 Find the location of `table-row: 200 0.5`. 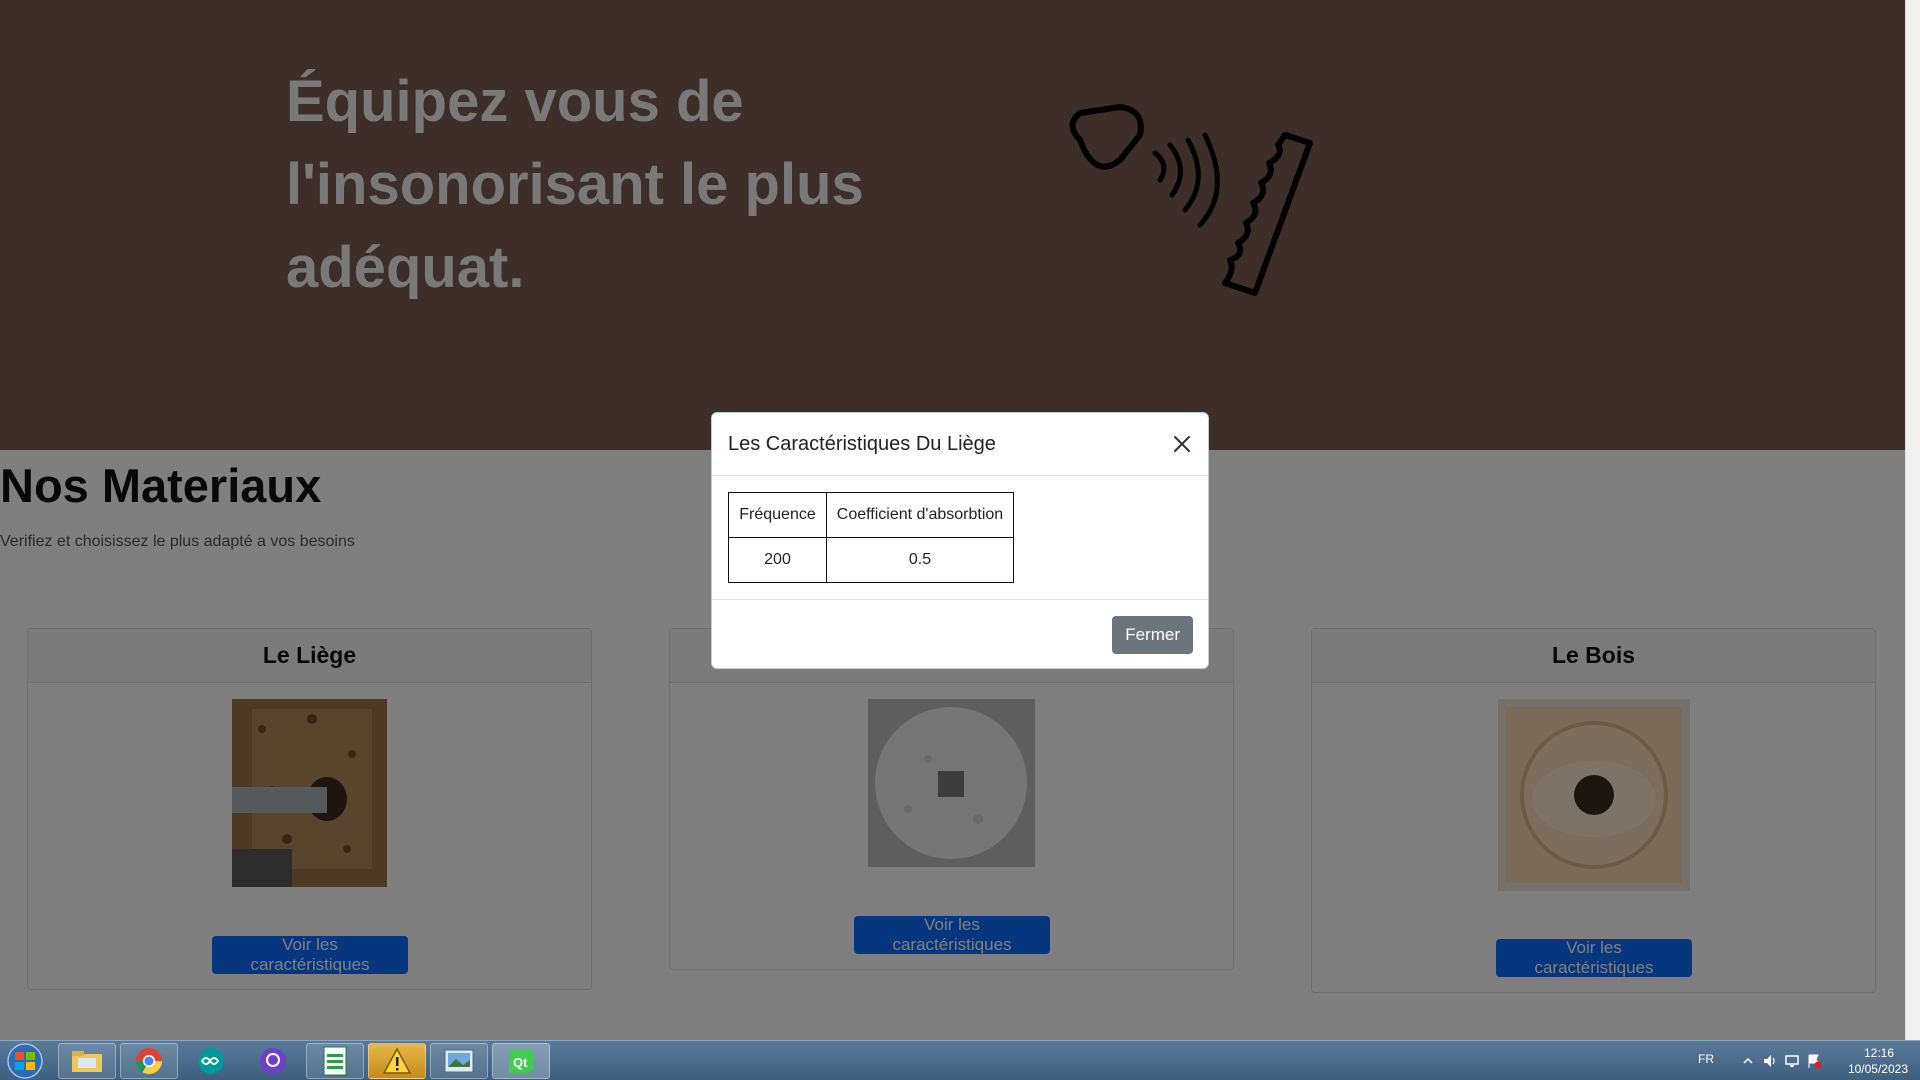

table-row: 200 0.5 is located at coordinates (871, 560).